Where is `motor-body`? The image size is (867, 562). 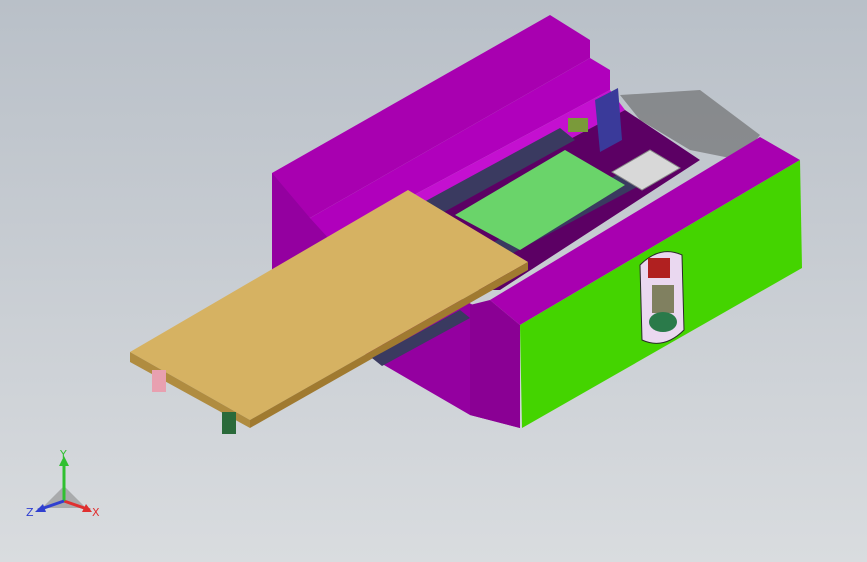 motor-body is located at coordinates (663, 299).